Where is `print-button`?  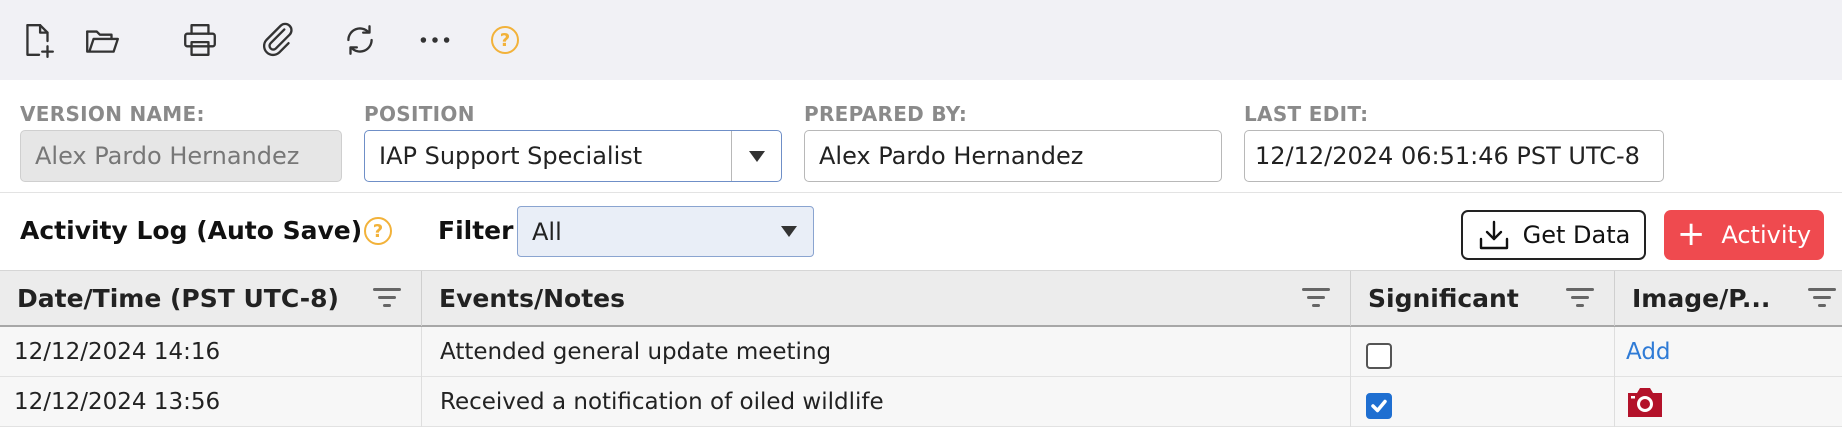 print-button is located at coordinates (200, 40).